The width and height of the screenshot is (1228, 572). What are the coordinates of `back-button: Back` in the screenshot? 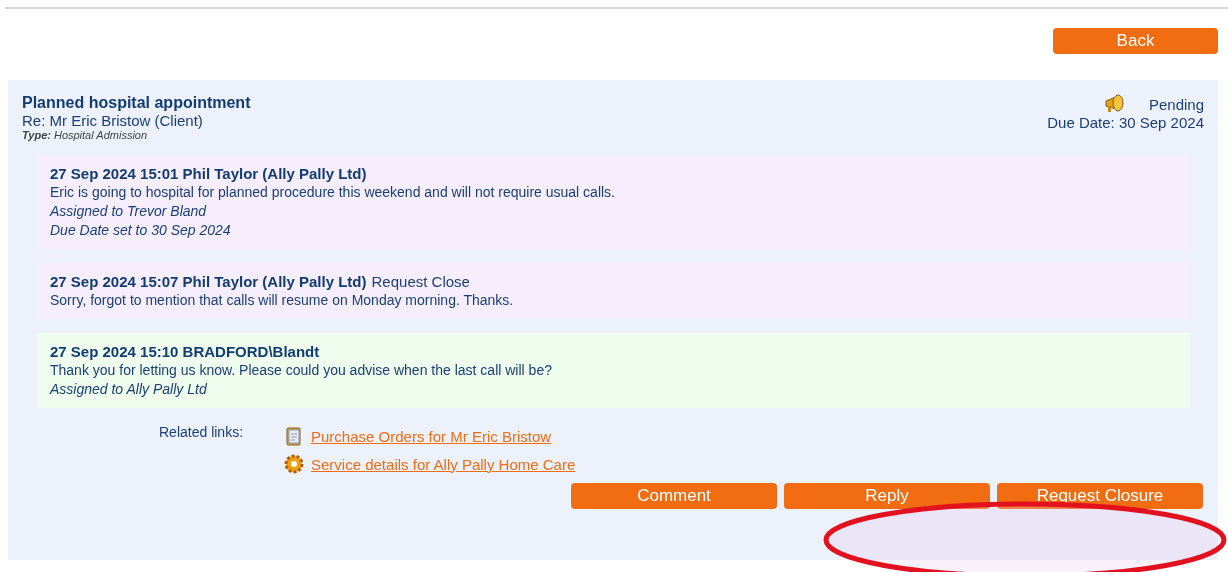 It's located at (1135, 41).